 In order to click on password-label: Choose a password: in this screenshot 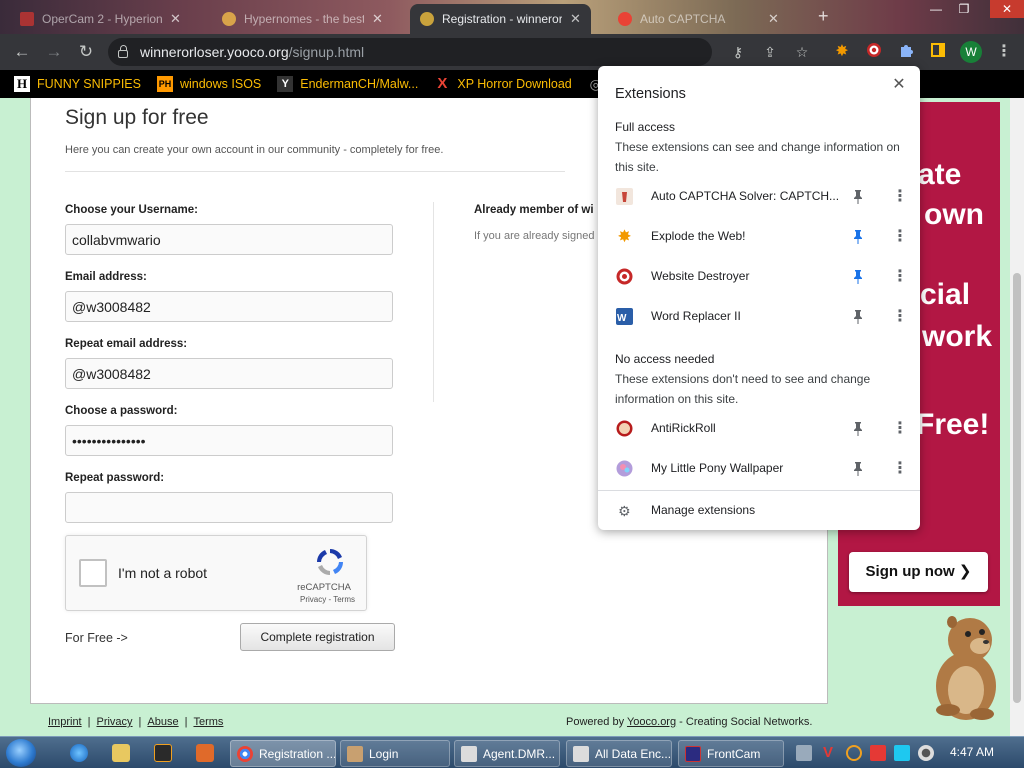, I will do `click(121, 411)`.